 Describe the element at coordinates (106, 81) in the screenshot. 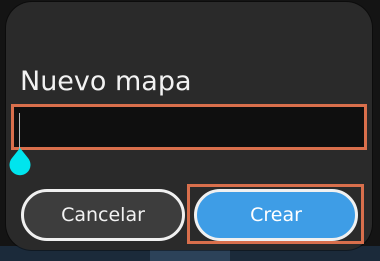

I see `dialog-title: Nuevo mapa` at that location.